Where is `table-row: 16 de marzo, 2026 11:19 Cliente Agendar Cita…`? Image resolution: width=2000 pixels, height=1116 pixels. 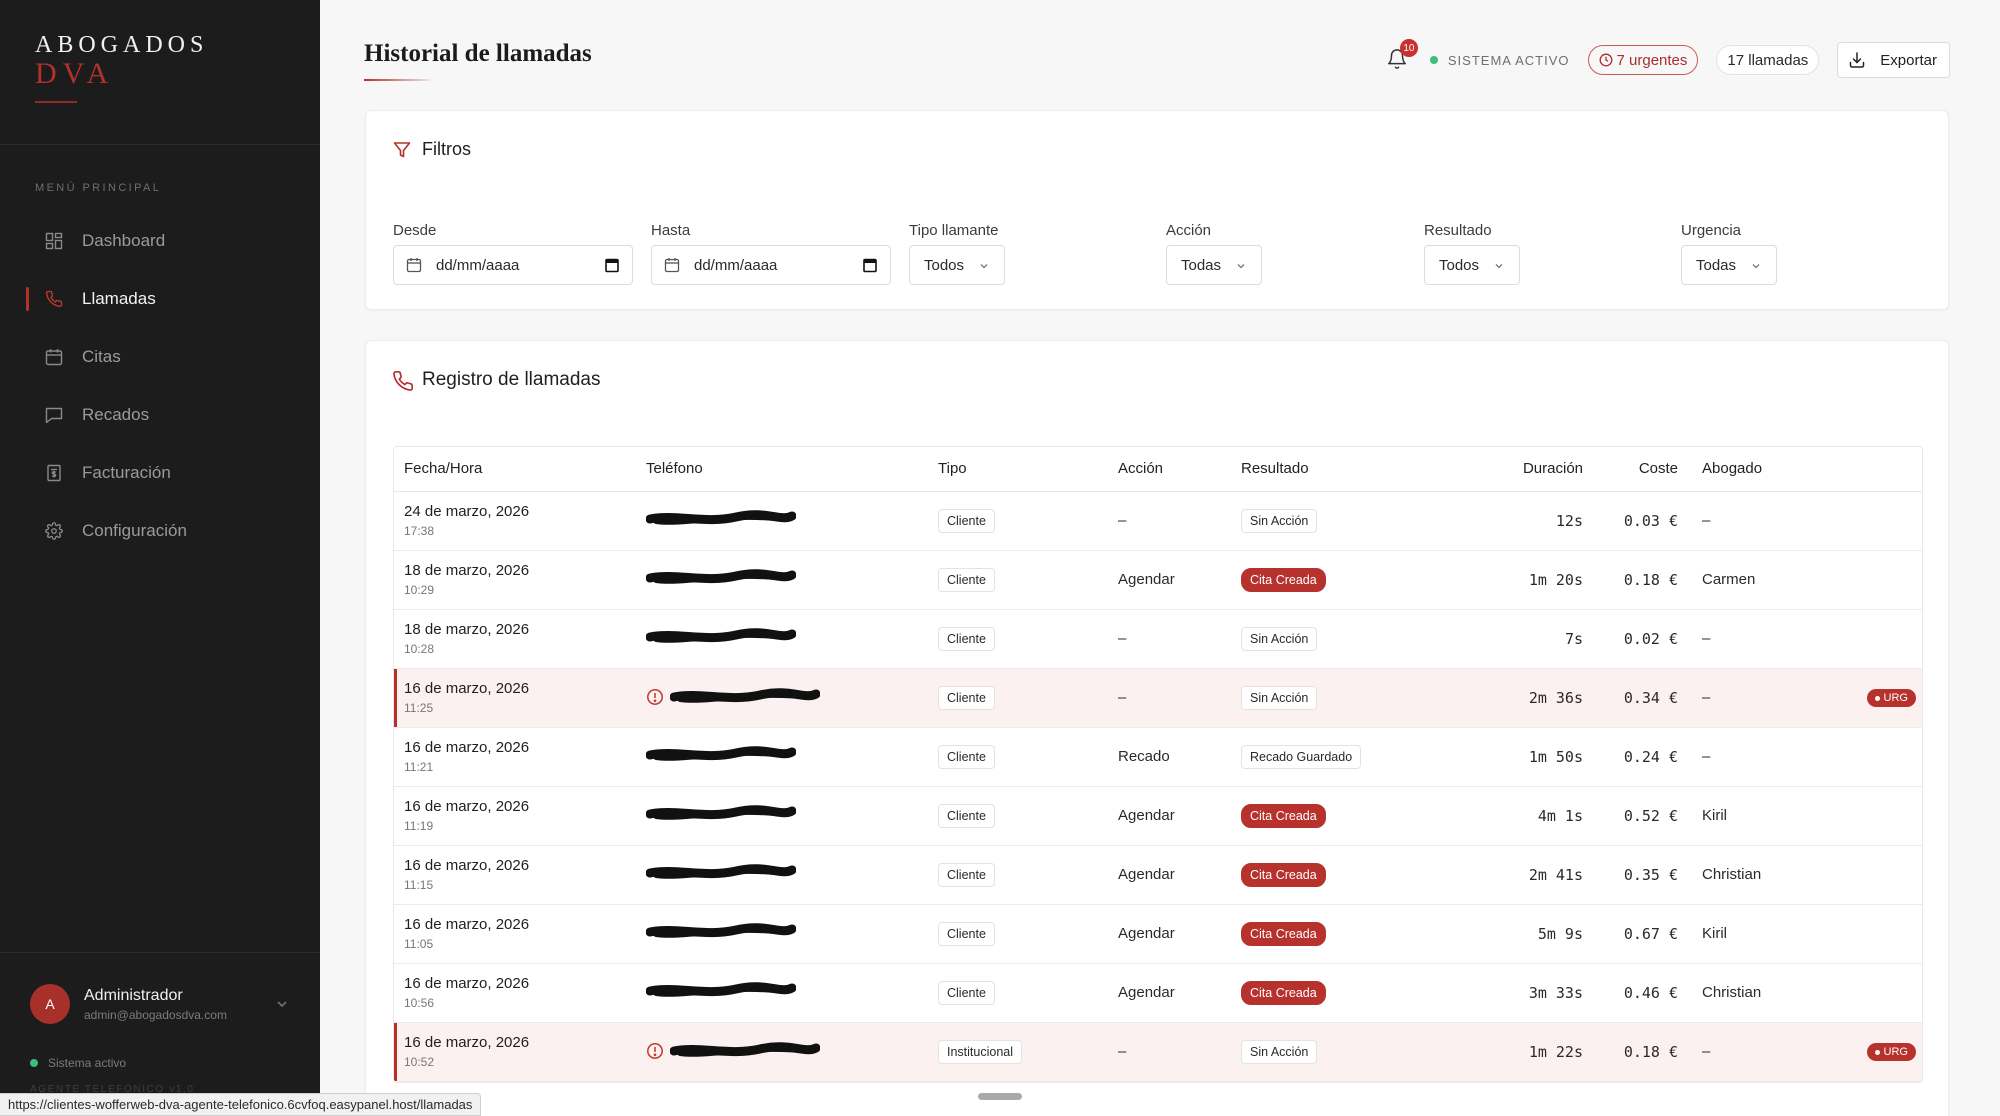
table-row: 16 de marzo, 2026 11:19 Cliente Agendar Cita… is located at coordinates (1158, 816).